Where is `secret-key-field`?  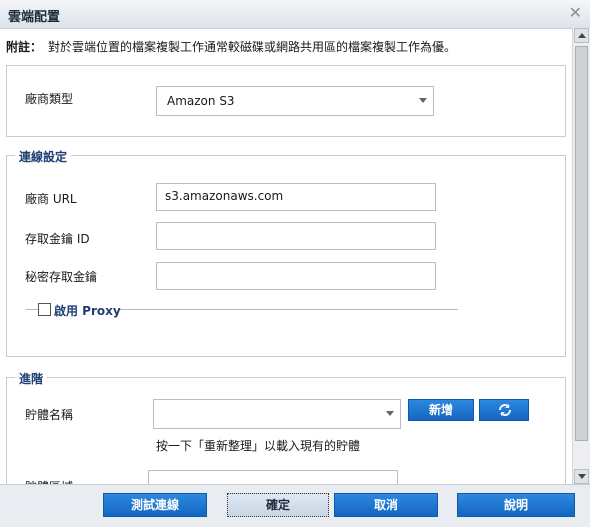 secret-key-field is located at coordinates (296, 276).